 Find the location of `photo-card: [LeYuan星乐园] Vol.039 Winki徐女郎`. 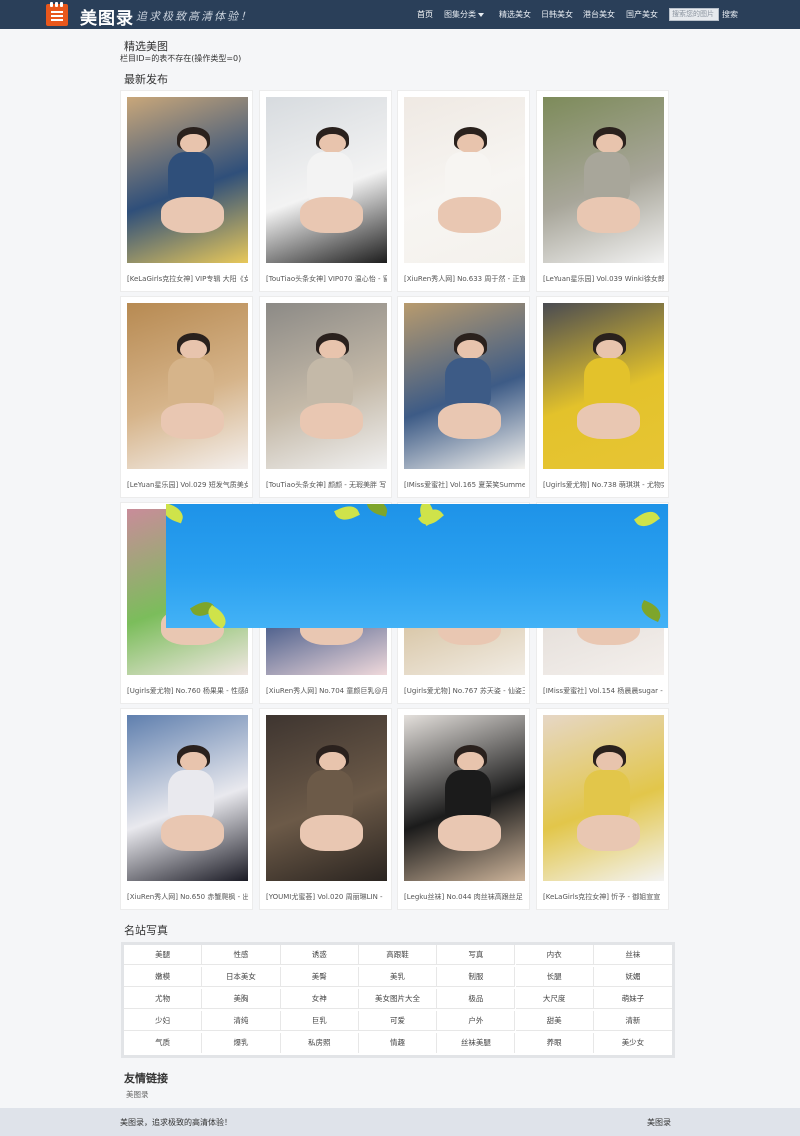

photo-card: [LeYuan星乐园] Vol.039 Winki徐女郎 is located at coordinates (602, 191).